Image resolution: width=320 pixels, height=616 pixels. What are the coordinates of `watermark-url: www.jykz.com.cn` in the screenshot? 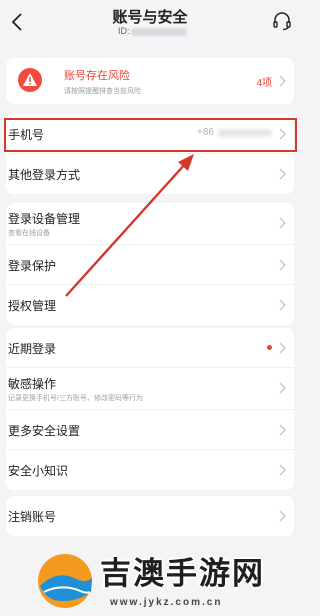 It's located at (166, 602).